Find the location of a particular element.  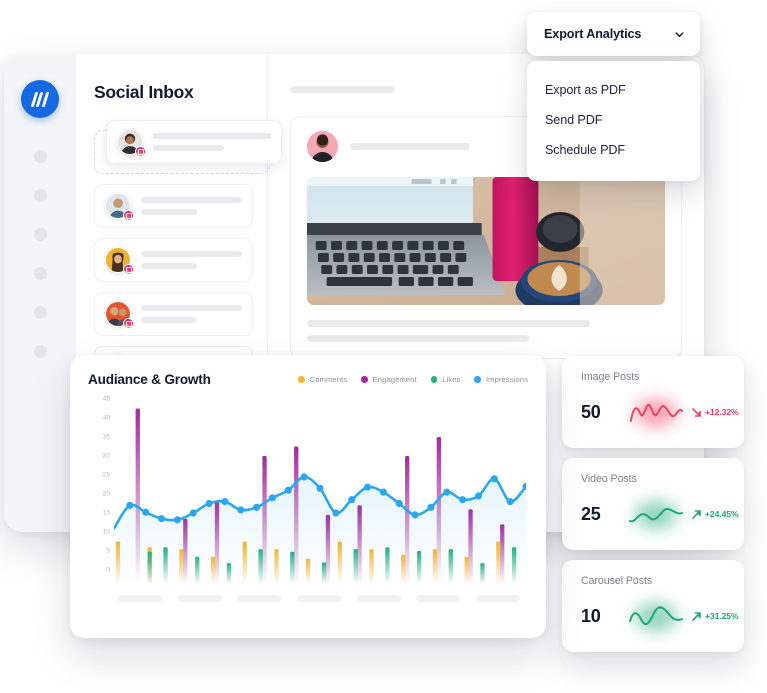

legend-item-comments: Comments is located at coordinates (322, 379).